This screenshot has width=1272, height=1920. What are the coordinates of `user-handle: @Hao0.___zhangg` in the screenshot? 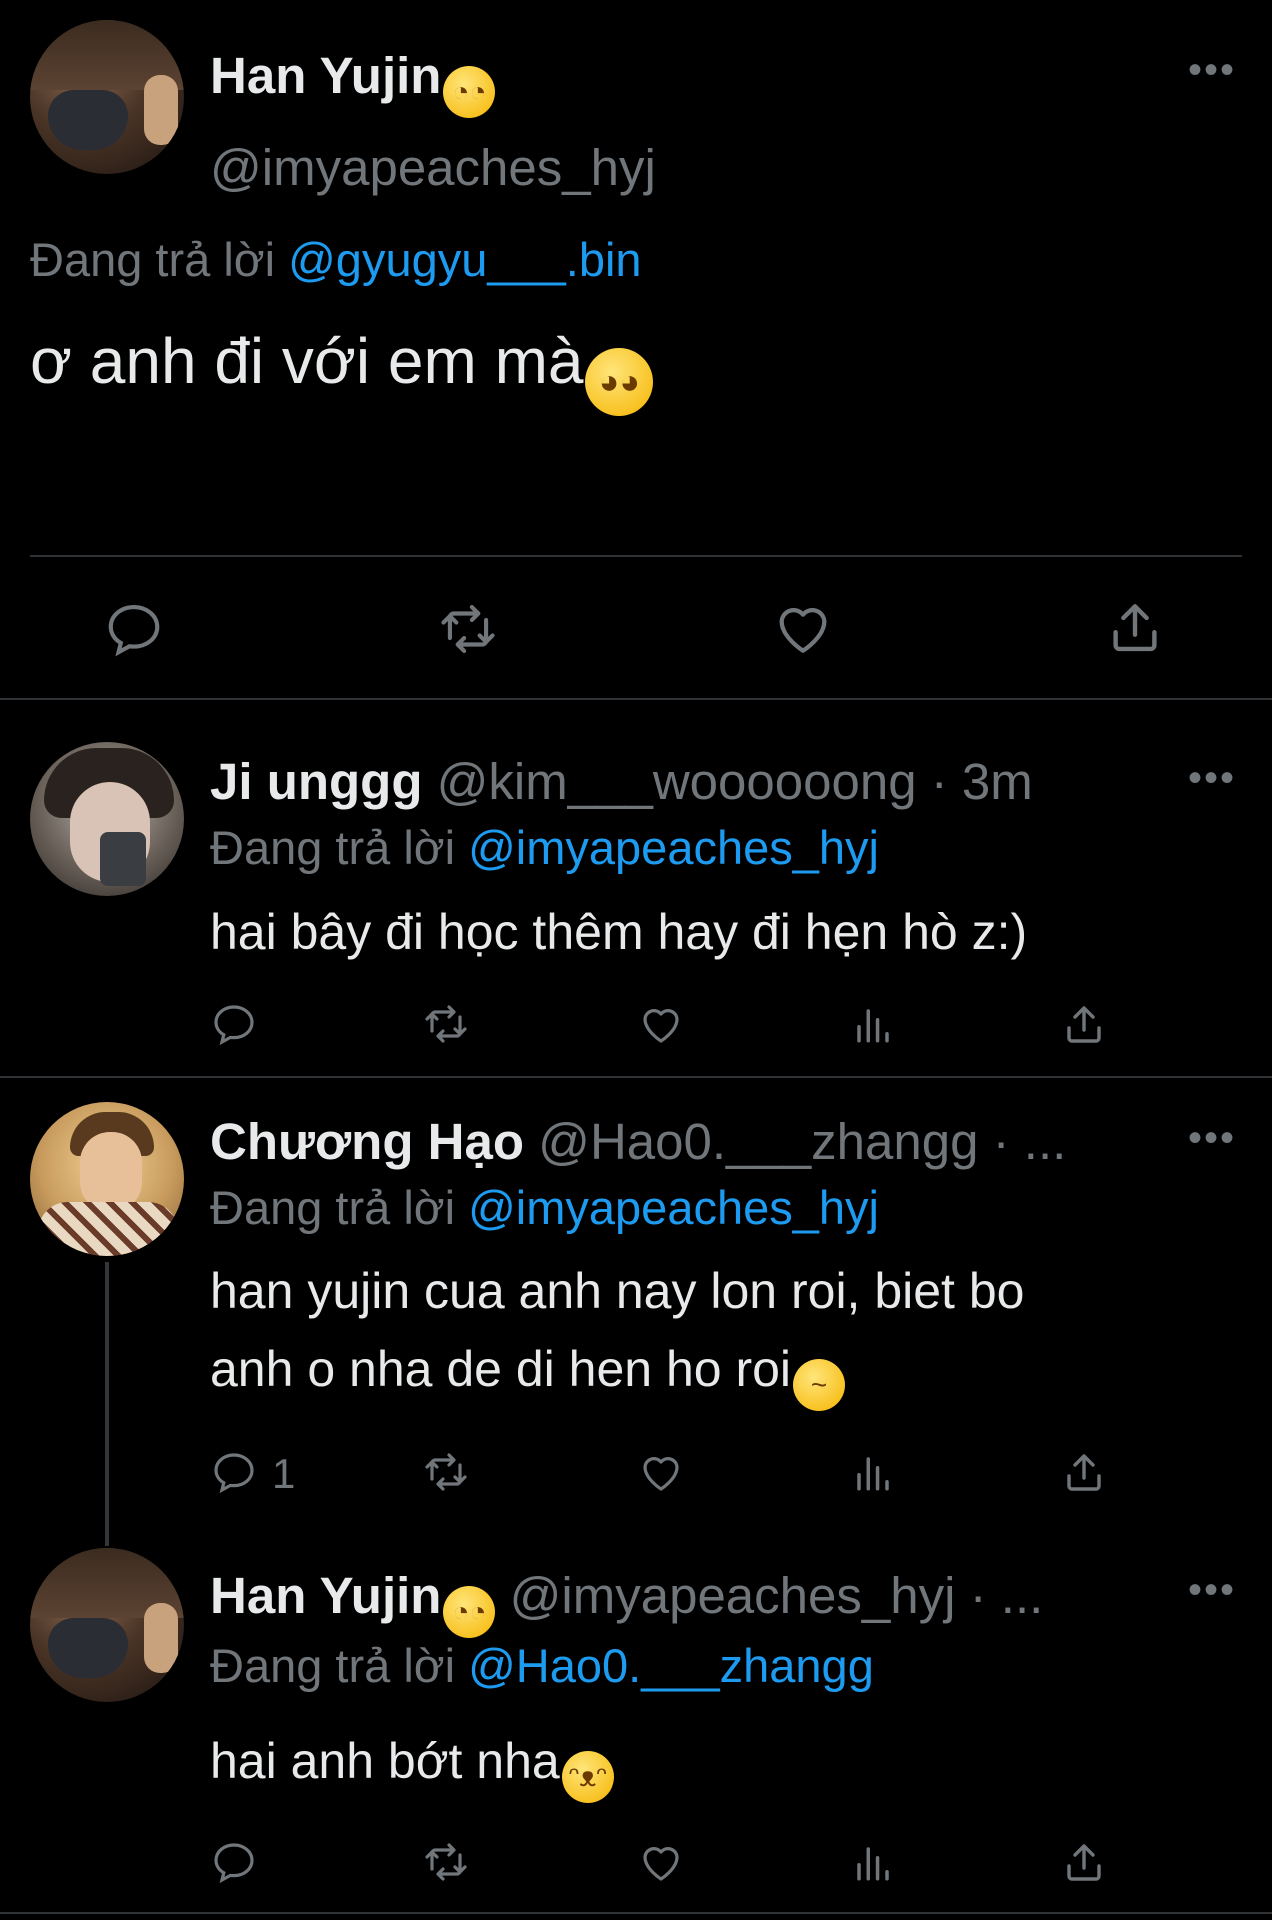 It's located at (758, 1141).